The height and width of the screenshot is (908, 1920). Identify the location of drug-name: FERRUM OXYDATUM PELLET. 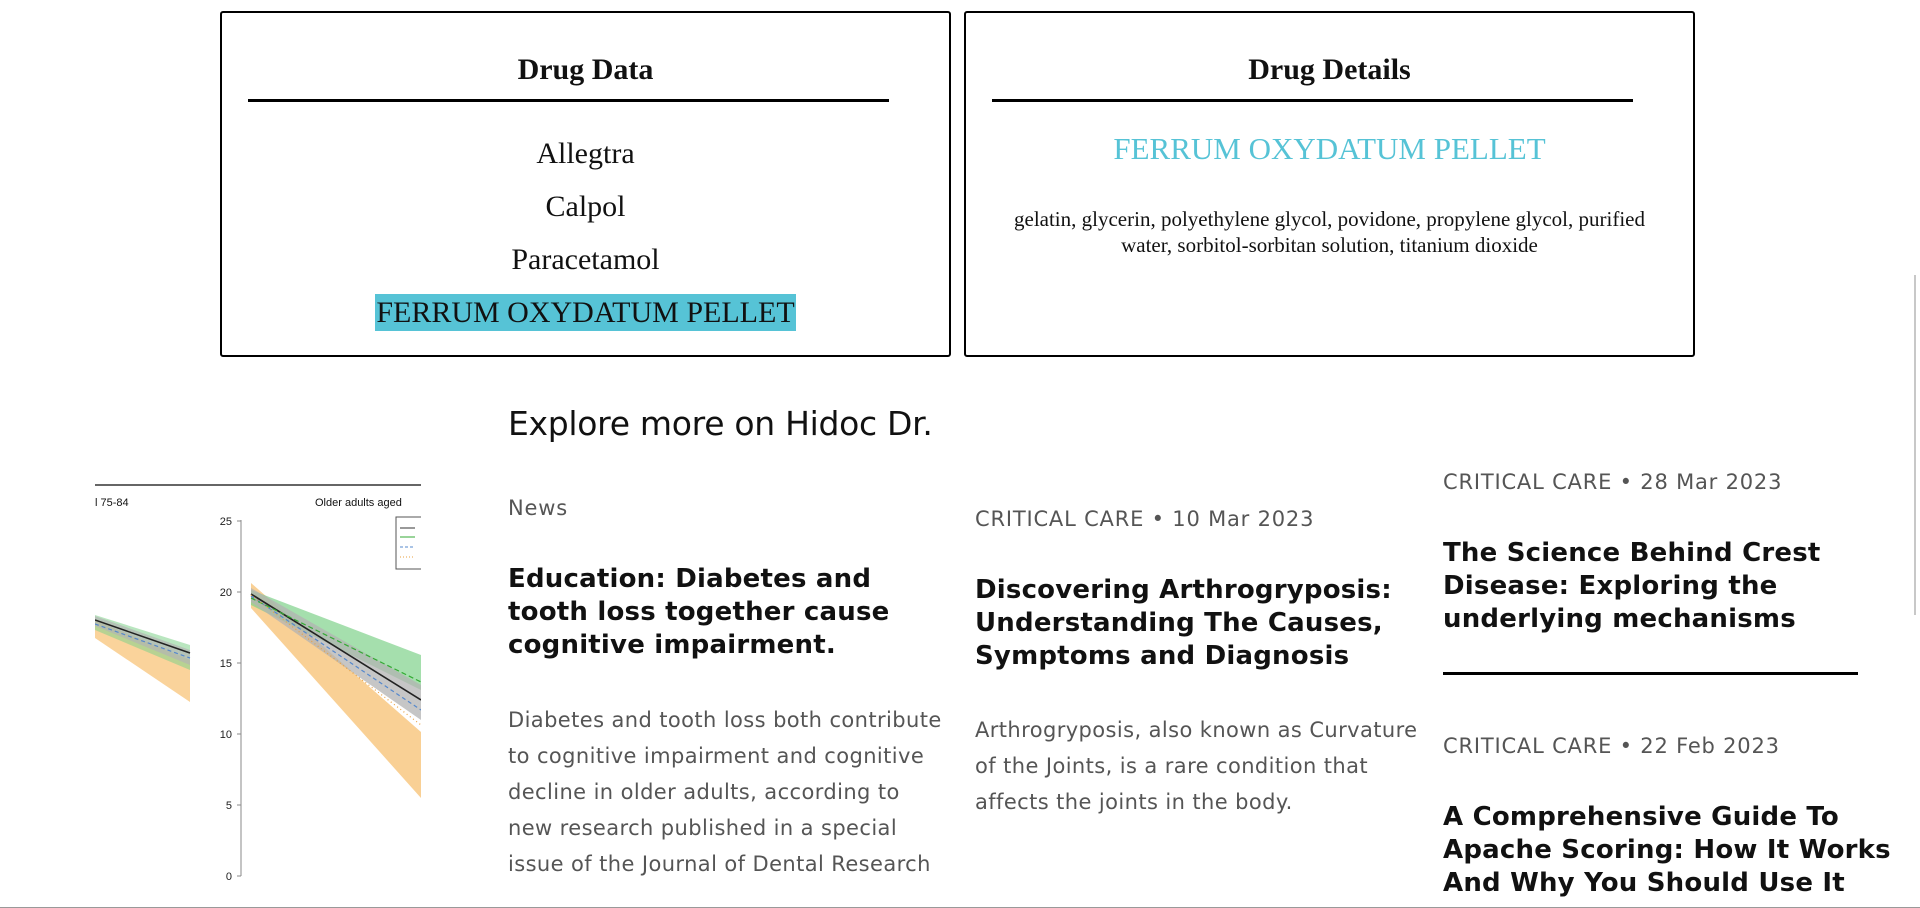
(585, 312).